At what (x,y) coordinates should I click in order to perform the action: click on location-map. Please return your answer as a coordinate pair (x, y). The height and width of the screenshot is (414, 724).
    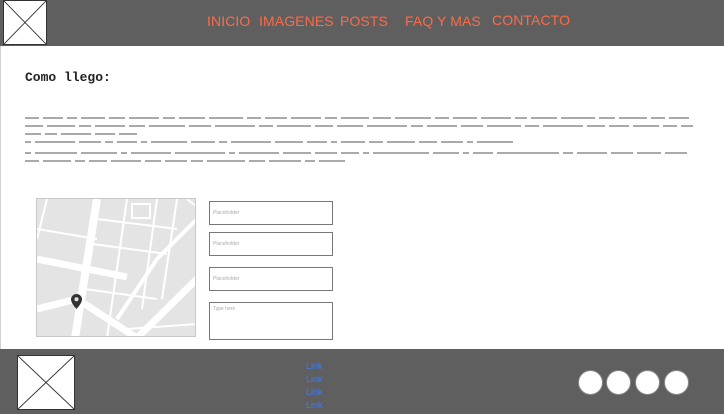
    Looking at the image, I should click on (116, 267).